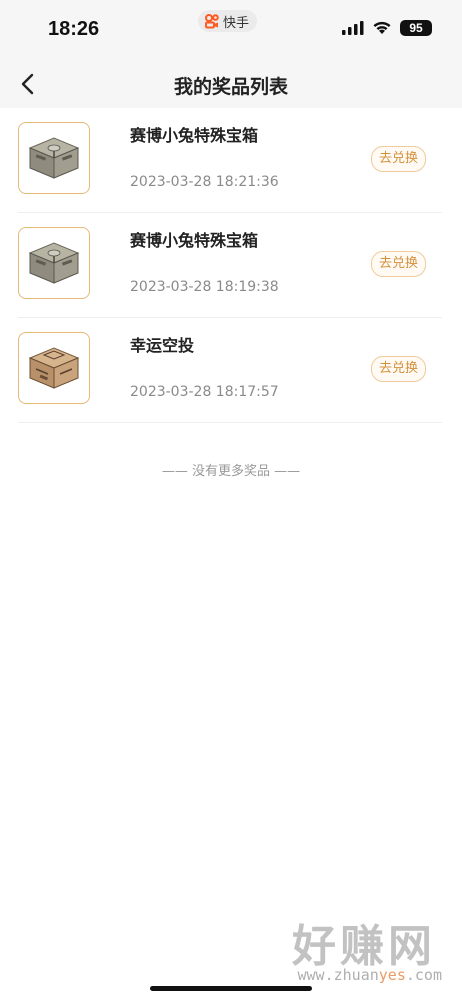  I want to click on page-title: 我的奖品列表, so click(230, 87).